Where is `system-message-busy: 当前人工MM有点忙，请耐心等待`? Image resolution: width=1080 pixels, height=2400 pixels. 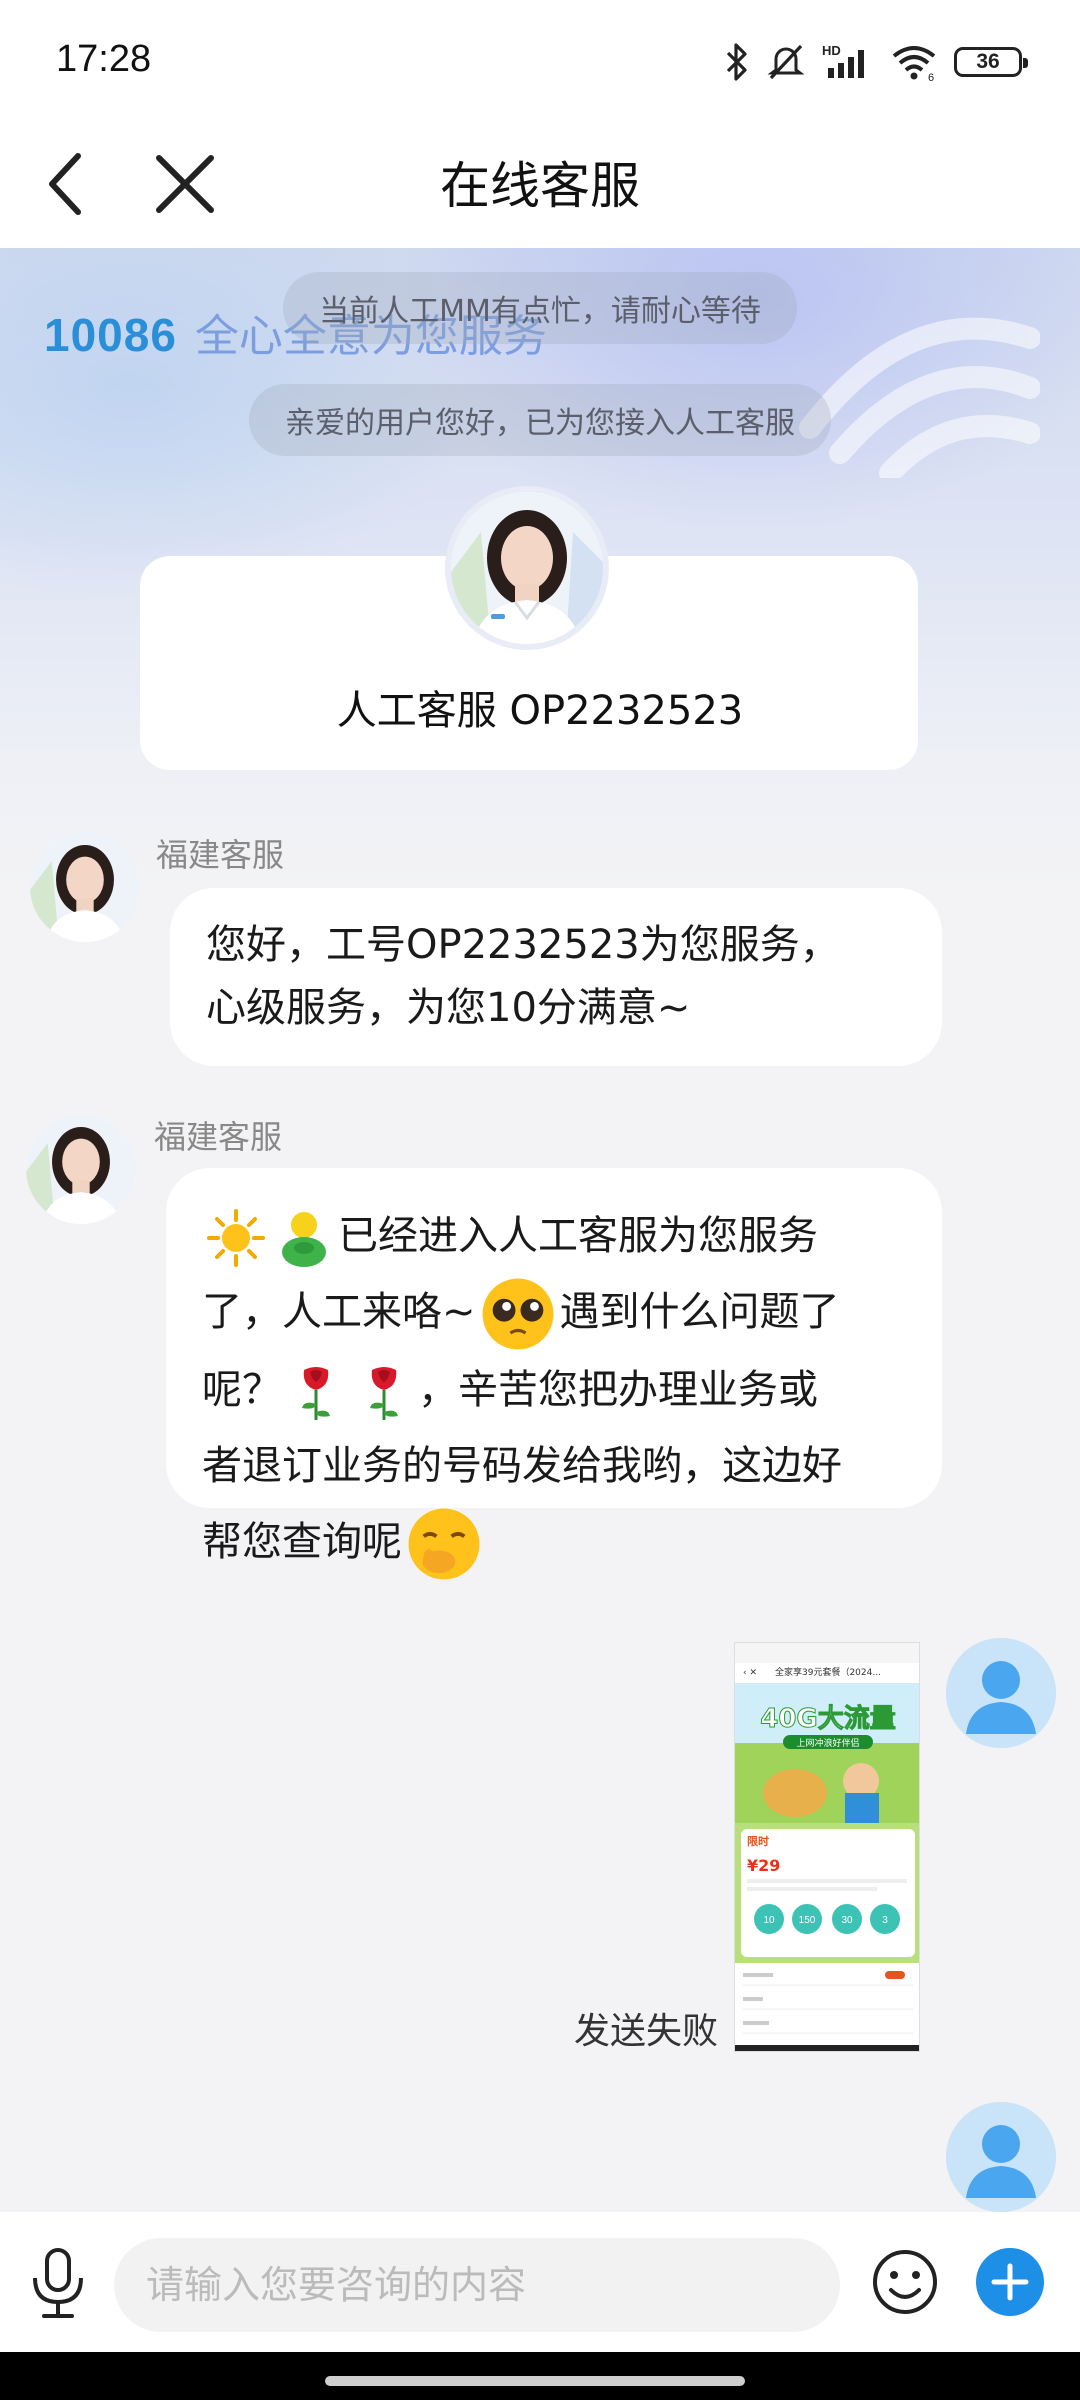 system-message-busy: 当前人工MM有点忙，请耐心等待 is located at coordinates (540, 308).